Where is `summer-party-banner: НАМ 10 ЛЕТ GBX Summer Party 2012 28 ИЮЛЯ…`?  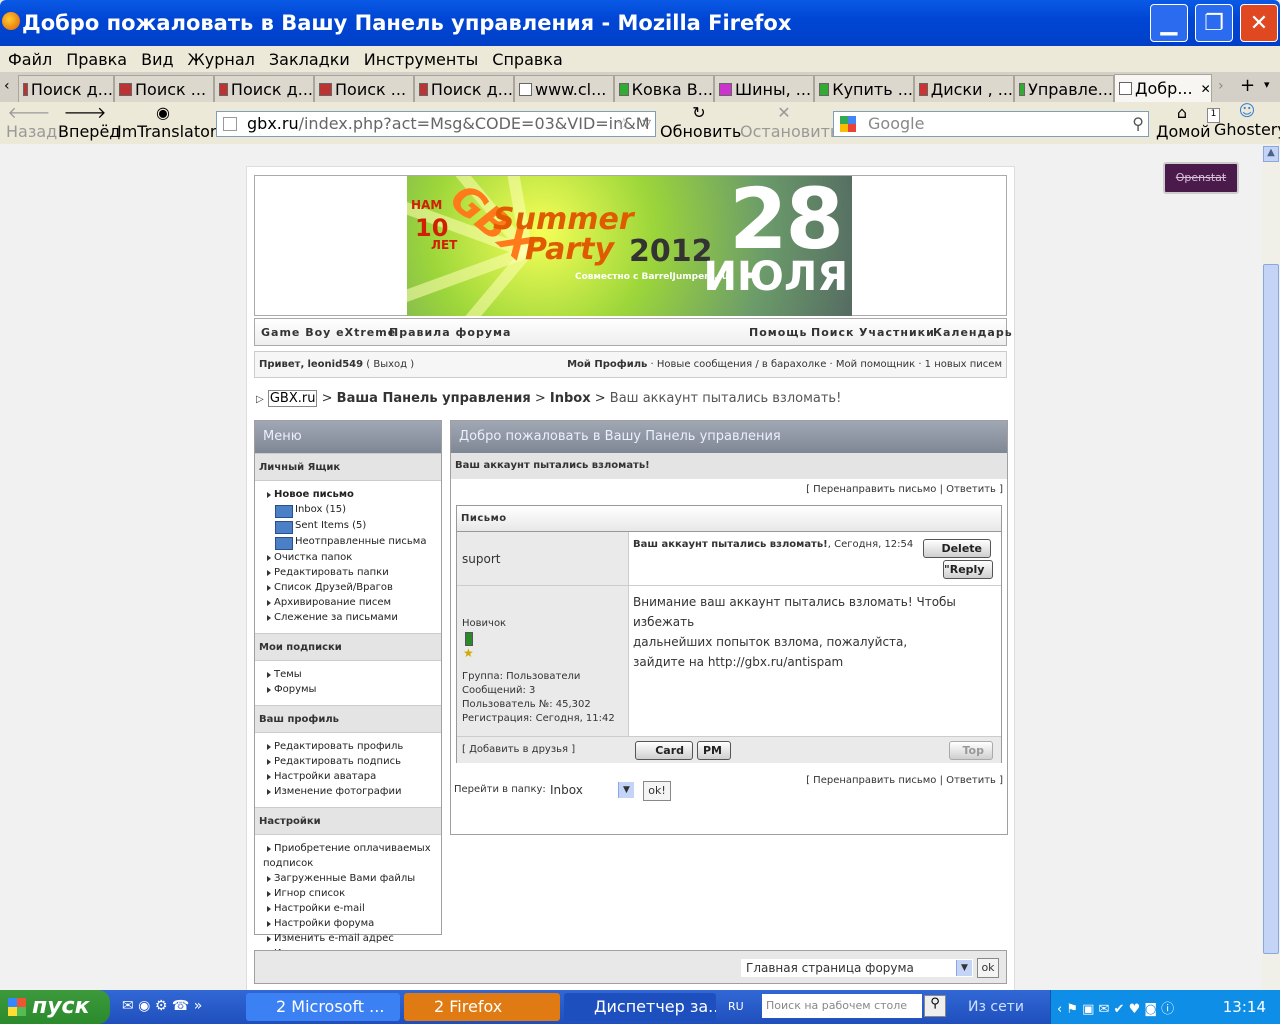
summer-party-banner: НАМ 10 ЛЕТ GBX Summer Party 2012 28 ИЮЛЯ… is located at coordinates (629, 246).